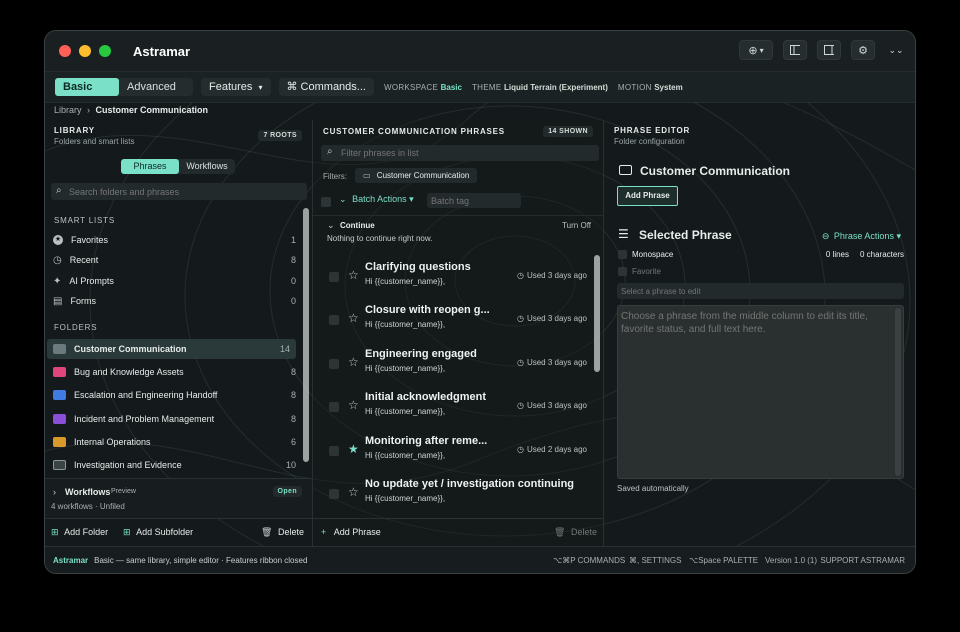  Describe the element at coordinates (68, 110) in the screenshot. I see `breadcrumb-root: Library` at that location.